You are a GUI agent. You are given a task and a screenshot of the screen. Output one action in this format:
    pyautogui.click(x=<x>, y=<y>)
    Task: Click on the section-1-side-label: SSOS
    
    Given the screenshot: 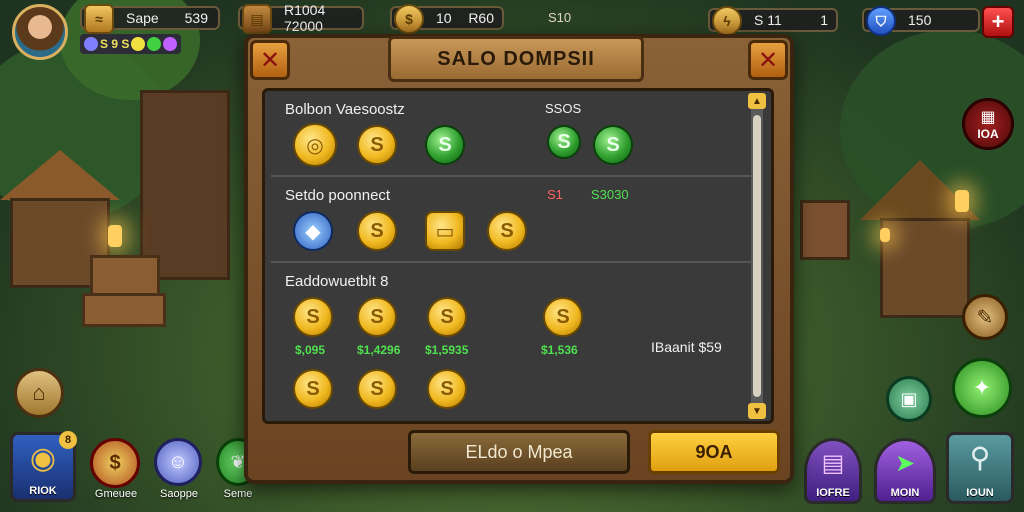 What is the action you would take?
    pyautogui.click(x=563, y=108)
    